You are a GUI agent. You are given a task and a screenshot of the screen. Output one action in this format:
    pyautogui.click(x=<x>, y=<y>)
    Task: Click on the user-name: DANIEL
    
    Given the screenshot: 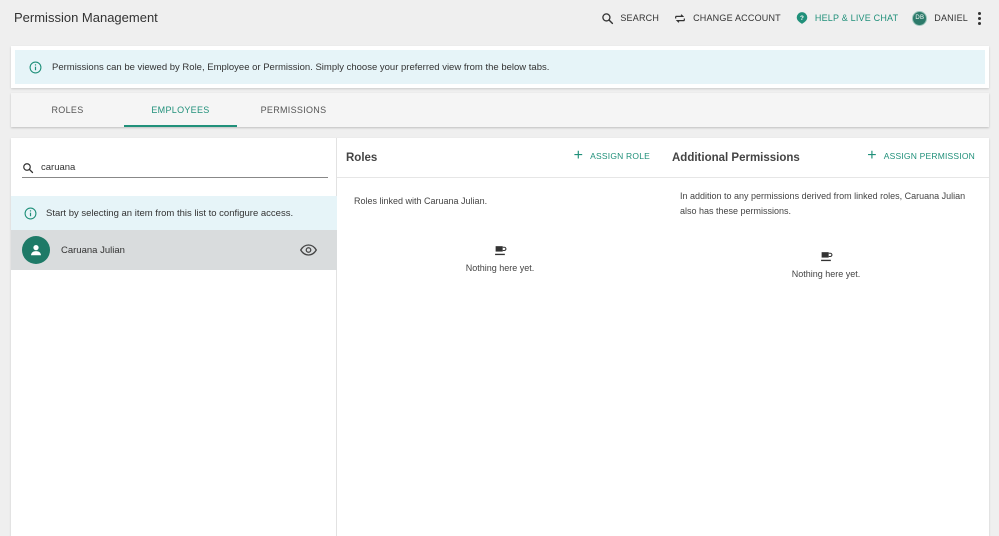 What is the action you would take?
    pyautogui.click(x=951, y=18)
    